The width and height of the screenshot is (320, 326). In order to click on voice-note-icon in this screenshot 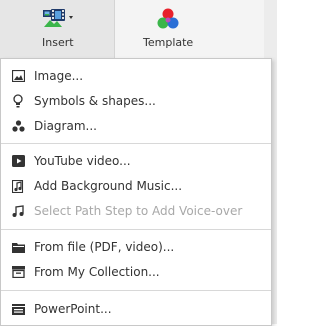, I will do `click(18, 211)`.